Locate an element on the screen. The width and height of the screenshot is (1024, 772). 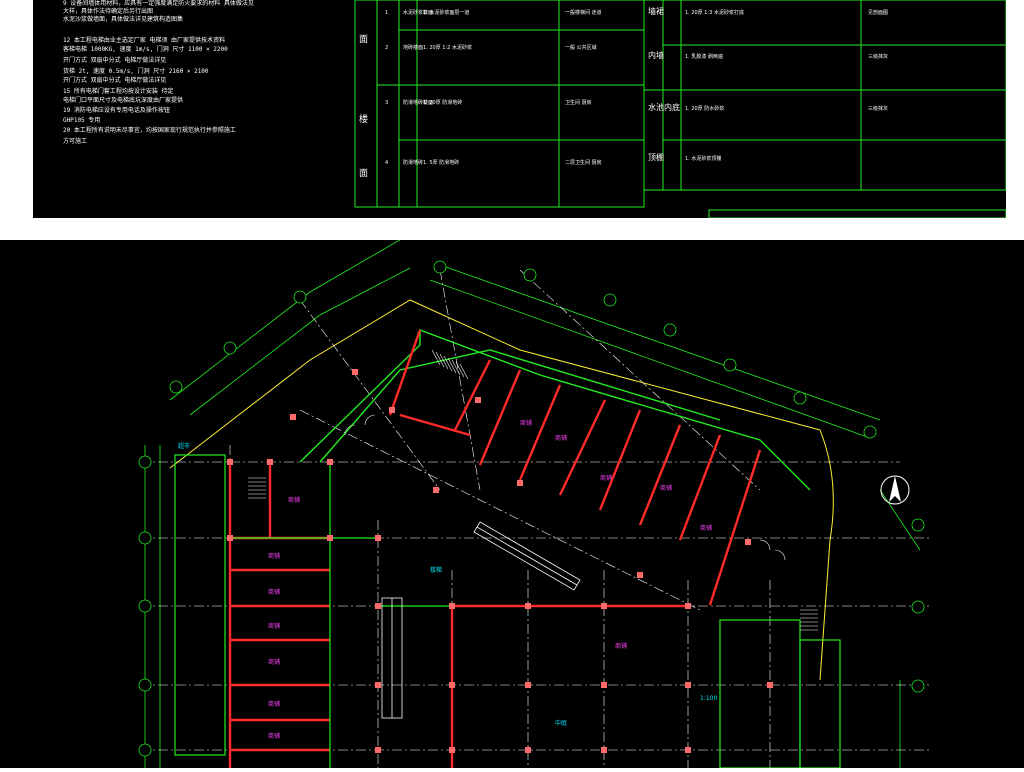
table-cell-type: 地砖楼面 is located at coordinates (413, 47).